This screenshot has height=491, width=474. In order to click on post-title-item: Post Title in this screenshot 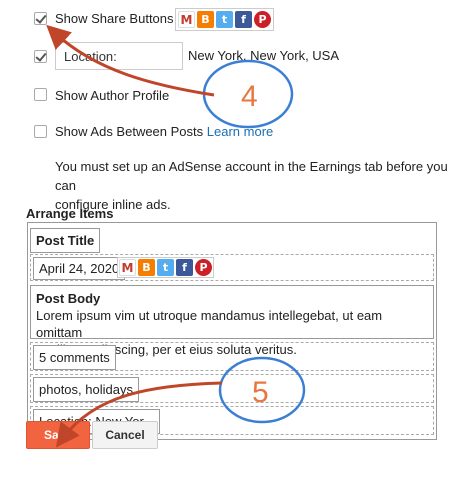, I will do `click(65, 240)`.